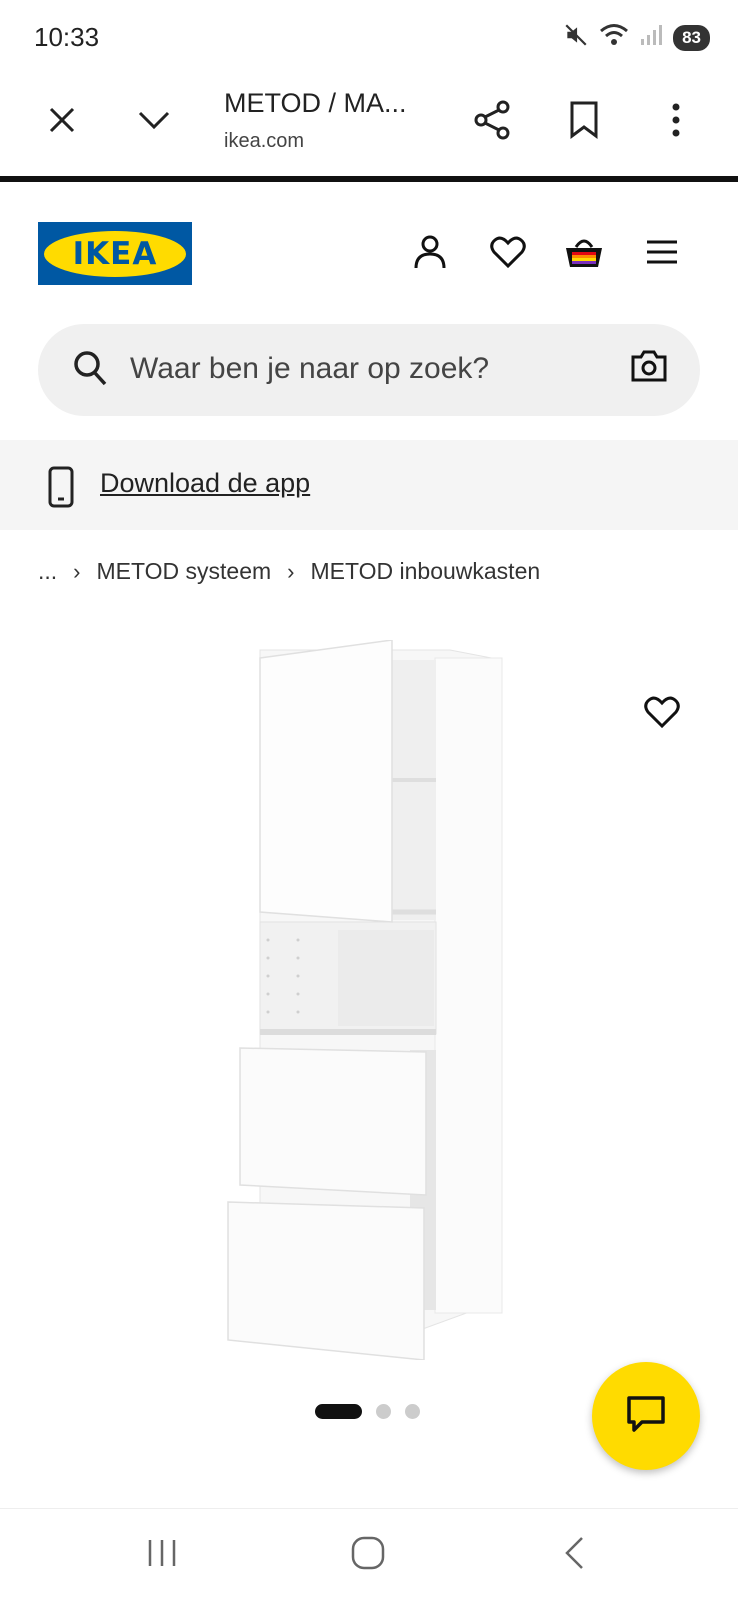  I want to click on search-input: Waar ben je naar op zoek?, so click(369, 370).